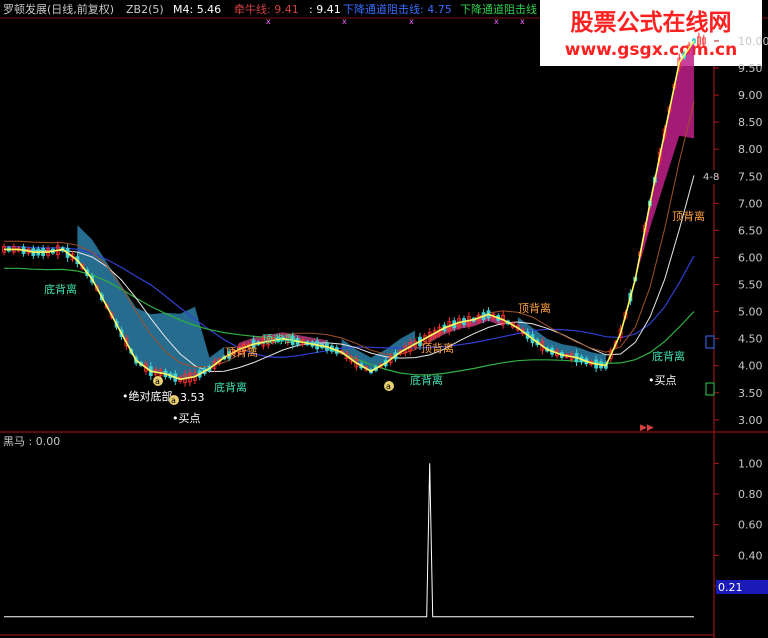  I want to click on annotation-bottom-divergence-1: 底背离, so click(60, 289).